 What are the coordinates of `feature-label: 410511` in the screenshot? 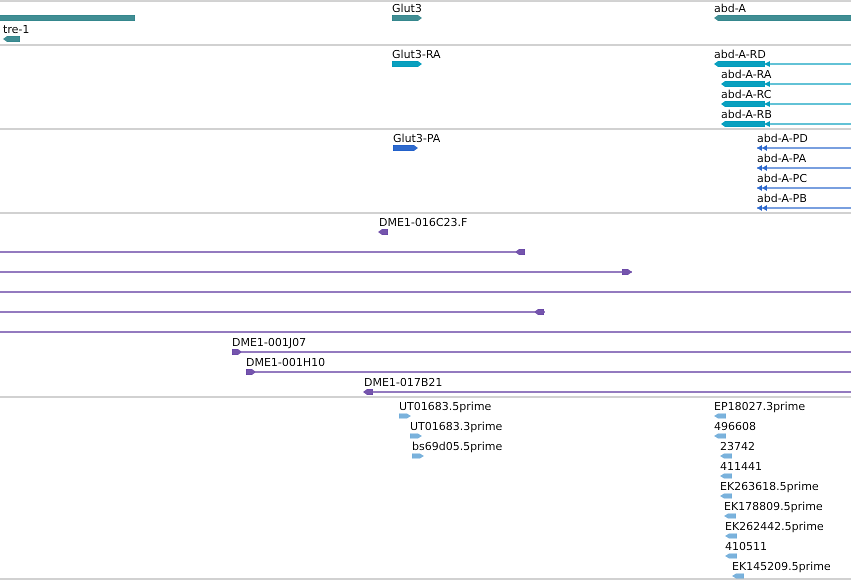 It's located at (746, 546).